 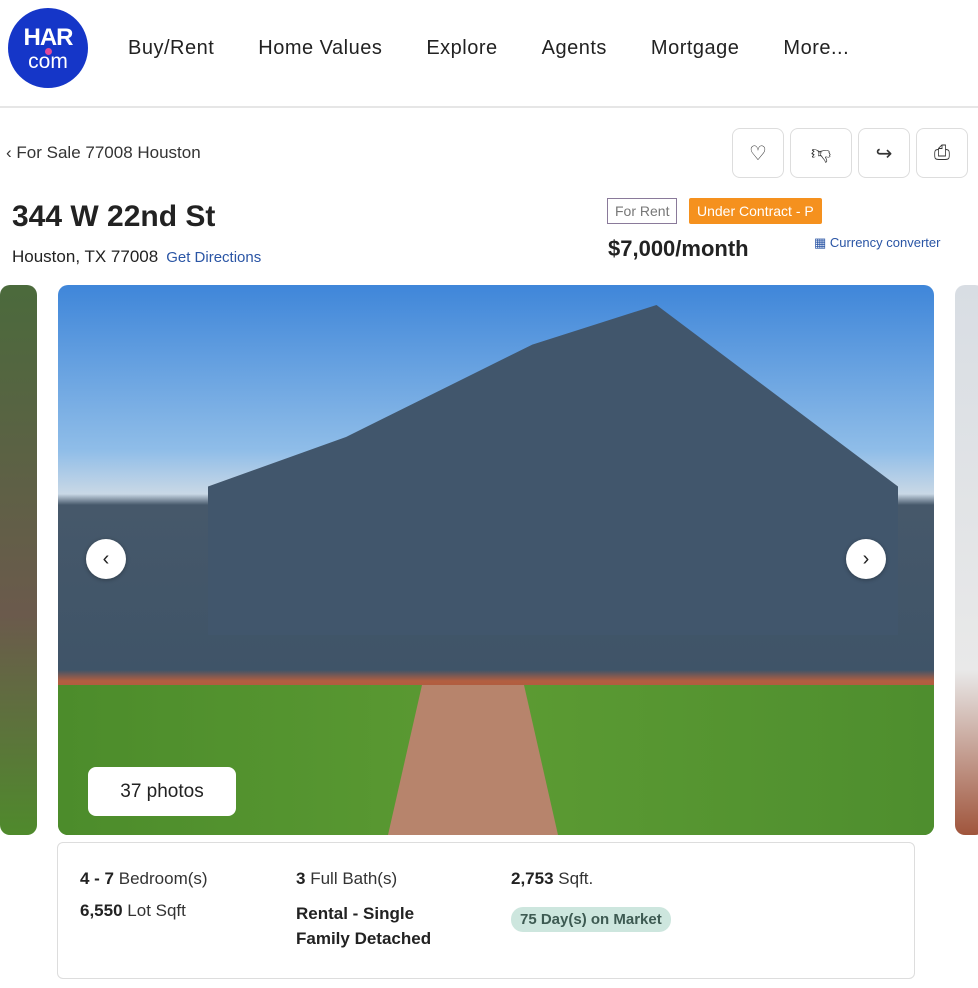 I want to click on days-on-market-badge: 75 Day(s) on Market, so click(x=591, y=919).